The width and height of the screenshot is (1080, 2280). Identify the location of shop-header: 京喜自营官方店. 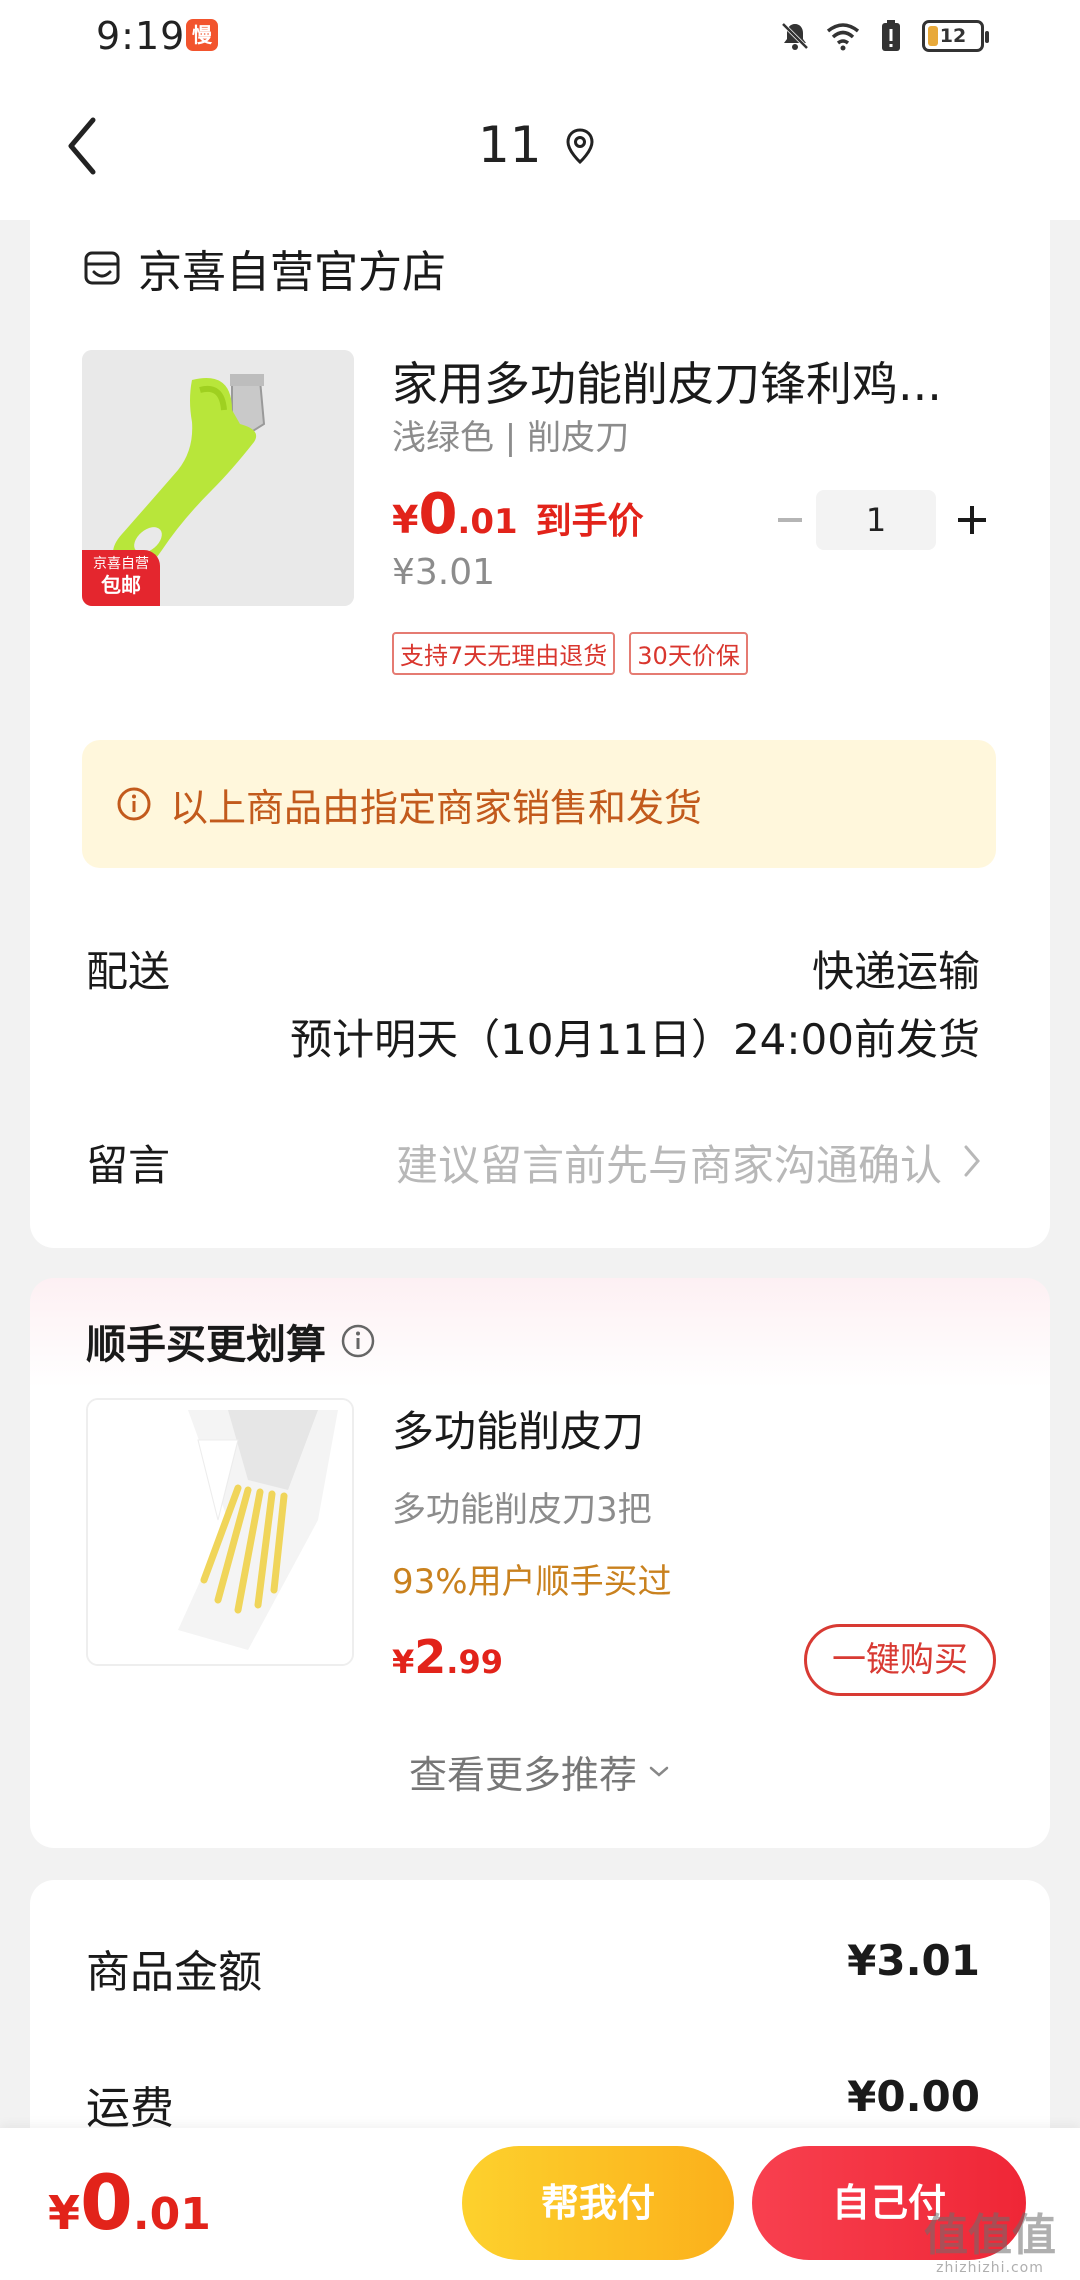
(264, 268).